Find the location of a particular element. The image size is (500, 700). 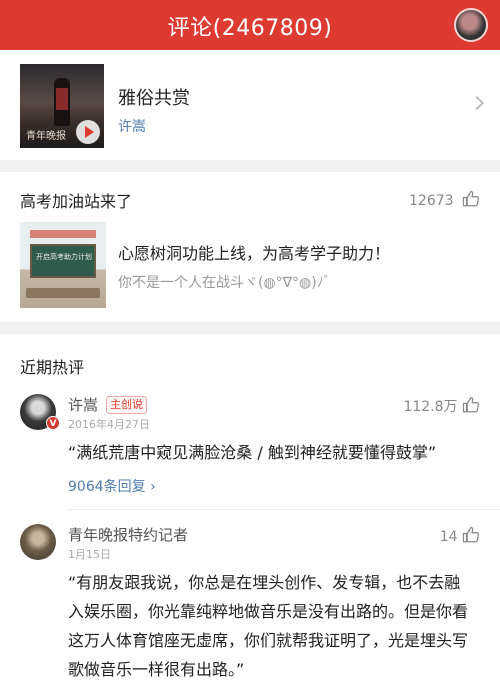

promo-thumbnail: 开启高考助力计划 is located at coordinates (63, 265).